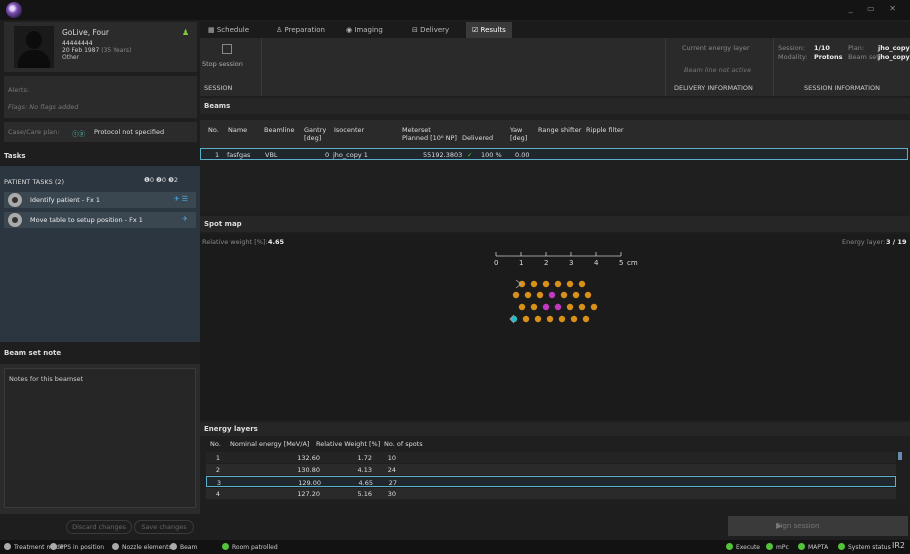 This screenshot has width=910, height=554. I want to click on energy-layers-title: Energy layers, so click(231, 429).